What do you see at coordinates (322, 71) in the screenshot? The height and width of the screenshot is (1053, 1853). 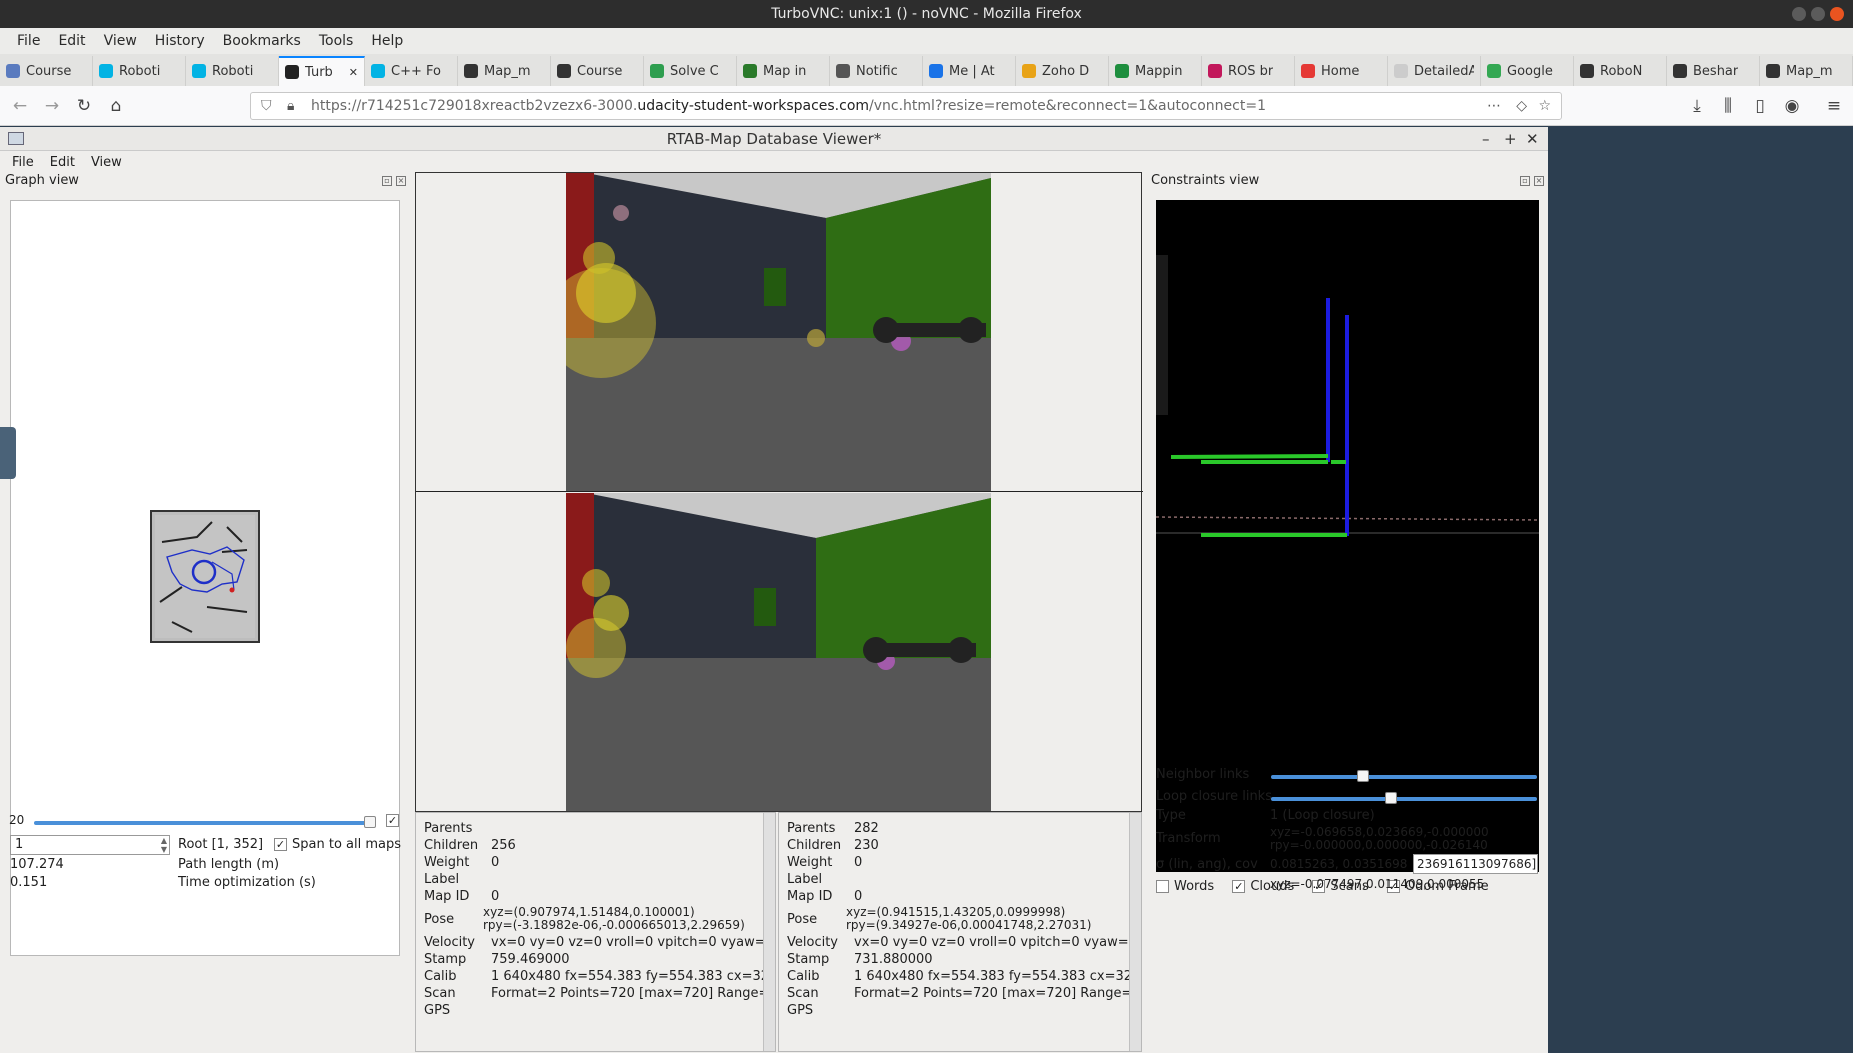 I see `tab-3: Turb ✕` at bounding box center [322, 71].